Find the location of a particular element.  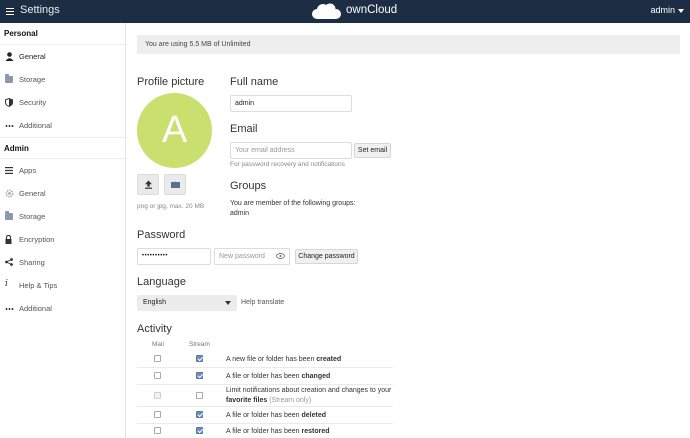

sidebar-item-apps: Apps is located at coordinates (62, 170).